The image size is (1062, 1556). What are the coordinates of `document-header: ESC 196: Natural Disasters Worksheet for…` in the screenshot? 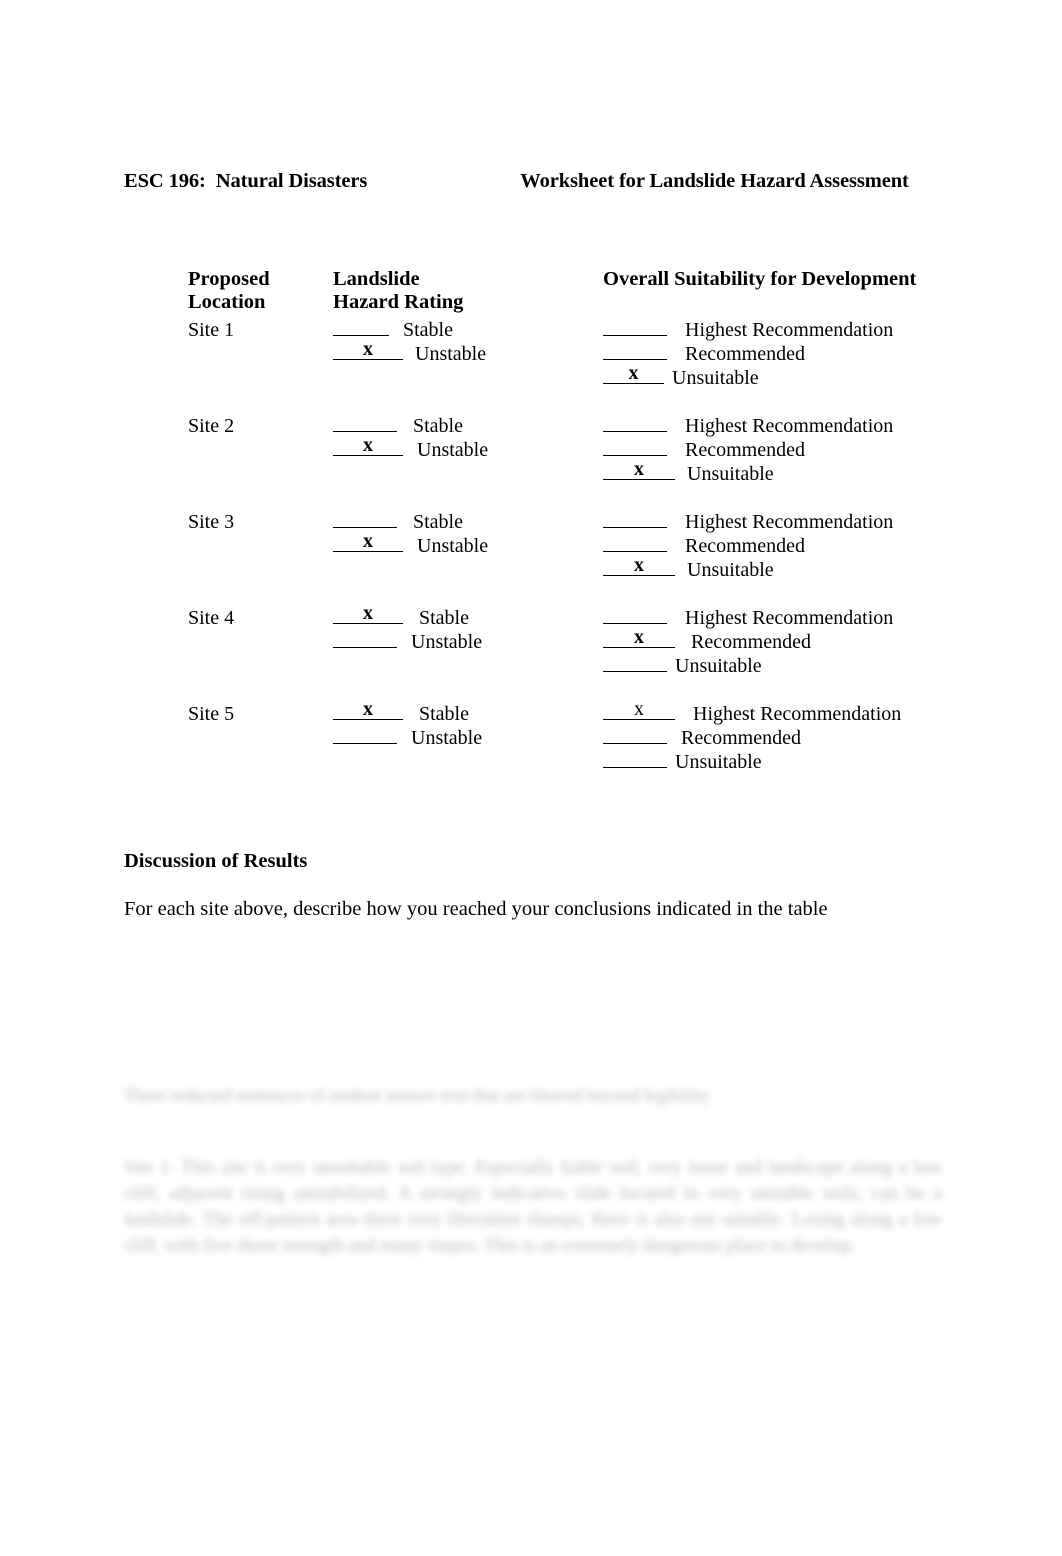 It's located at (530, 181).